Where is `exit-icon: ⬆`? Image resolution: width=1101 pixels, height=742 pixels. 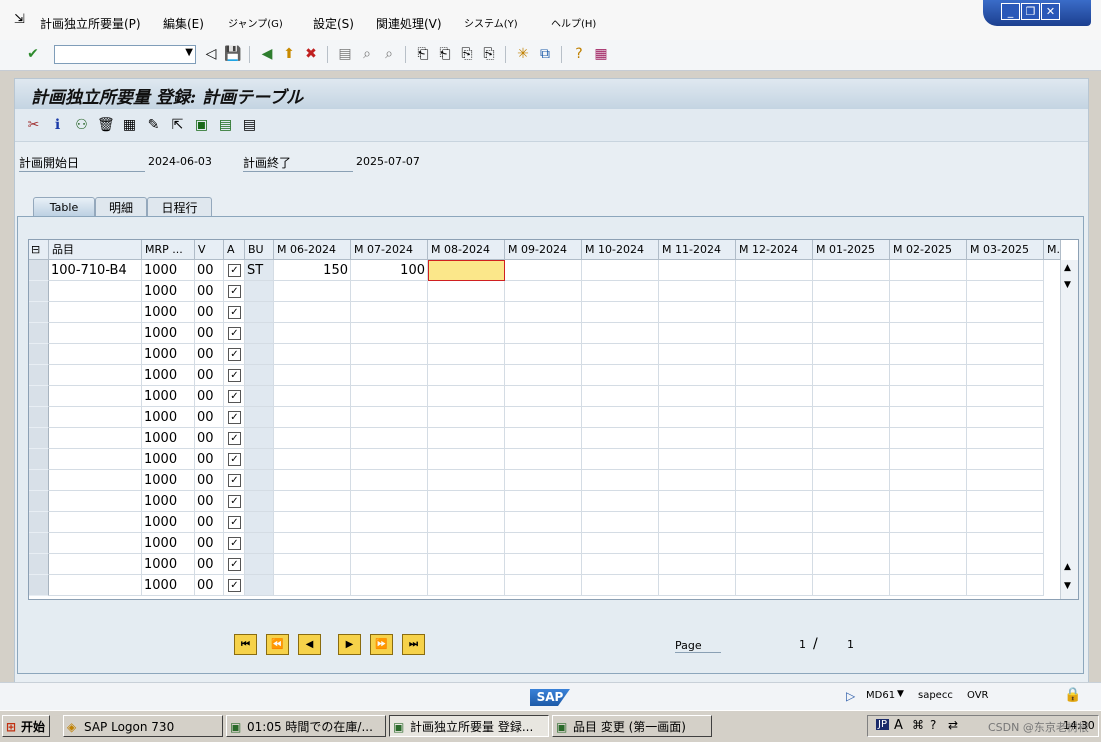 exit-icon: ⬆ is located at coordinates (289, 54).